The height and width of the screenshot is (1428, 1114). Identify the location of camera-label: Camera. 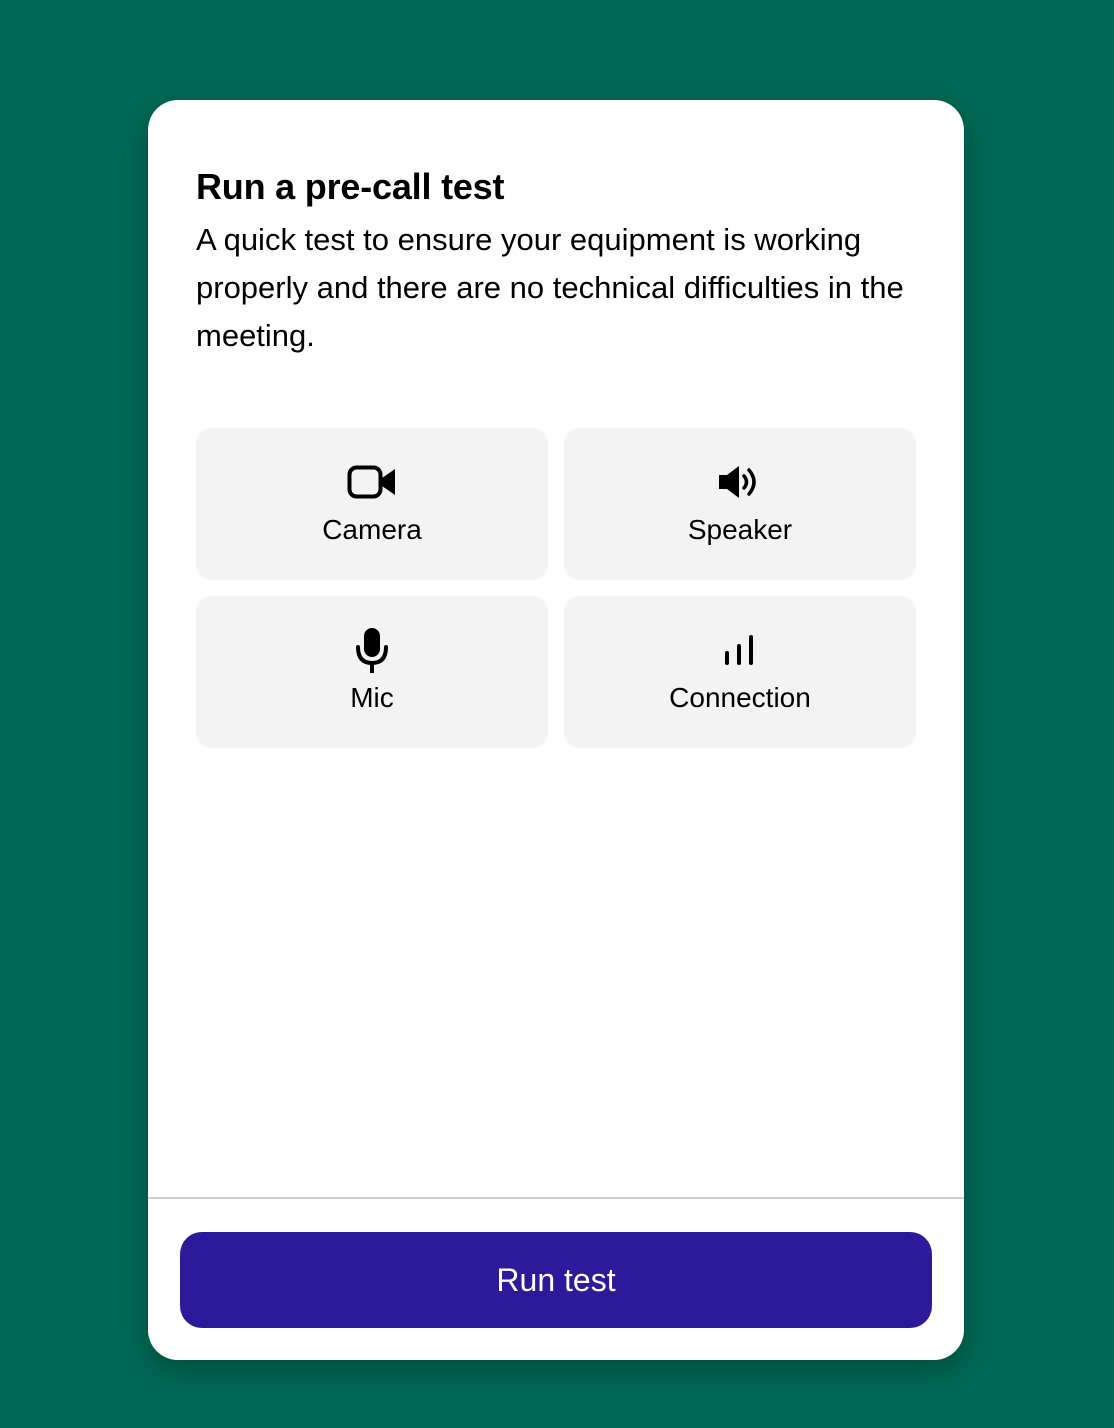
(372, 529).